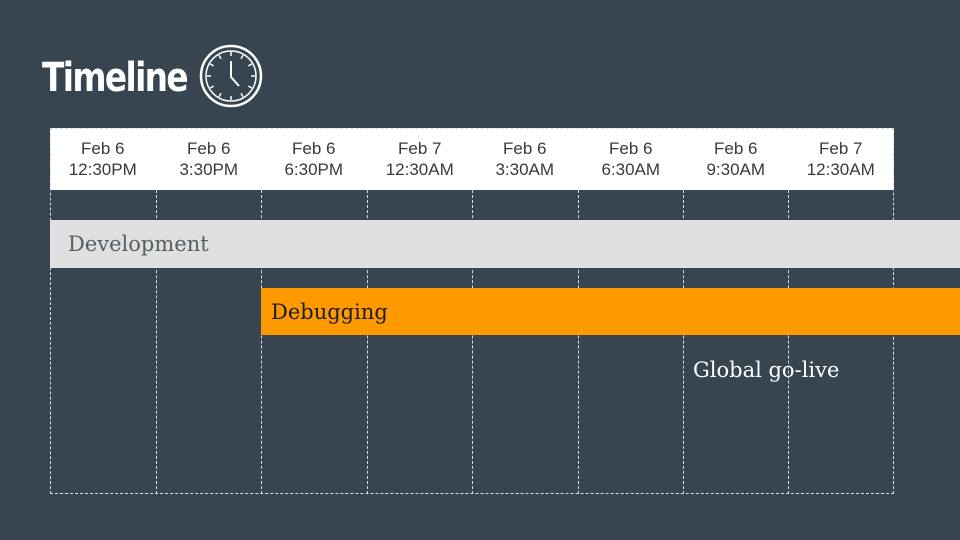 Image resolution: width=960 pixels, height=540 pixels. What do you see at coordinates (736, 169) in the screenshot?
I see `column-time: 9:30AM` at bounding box center [736, 169].